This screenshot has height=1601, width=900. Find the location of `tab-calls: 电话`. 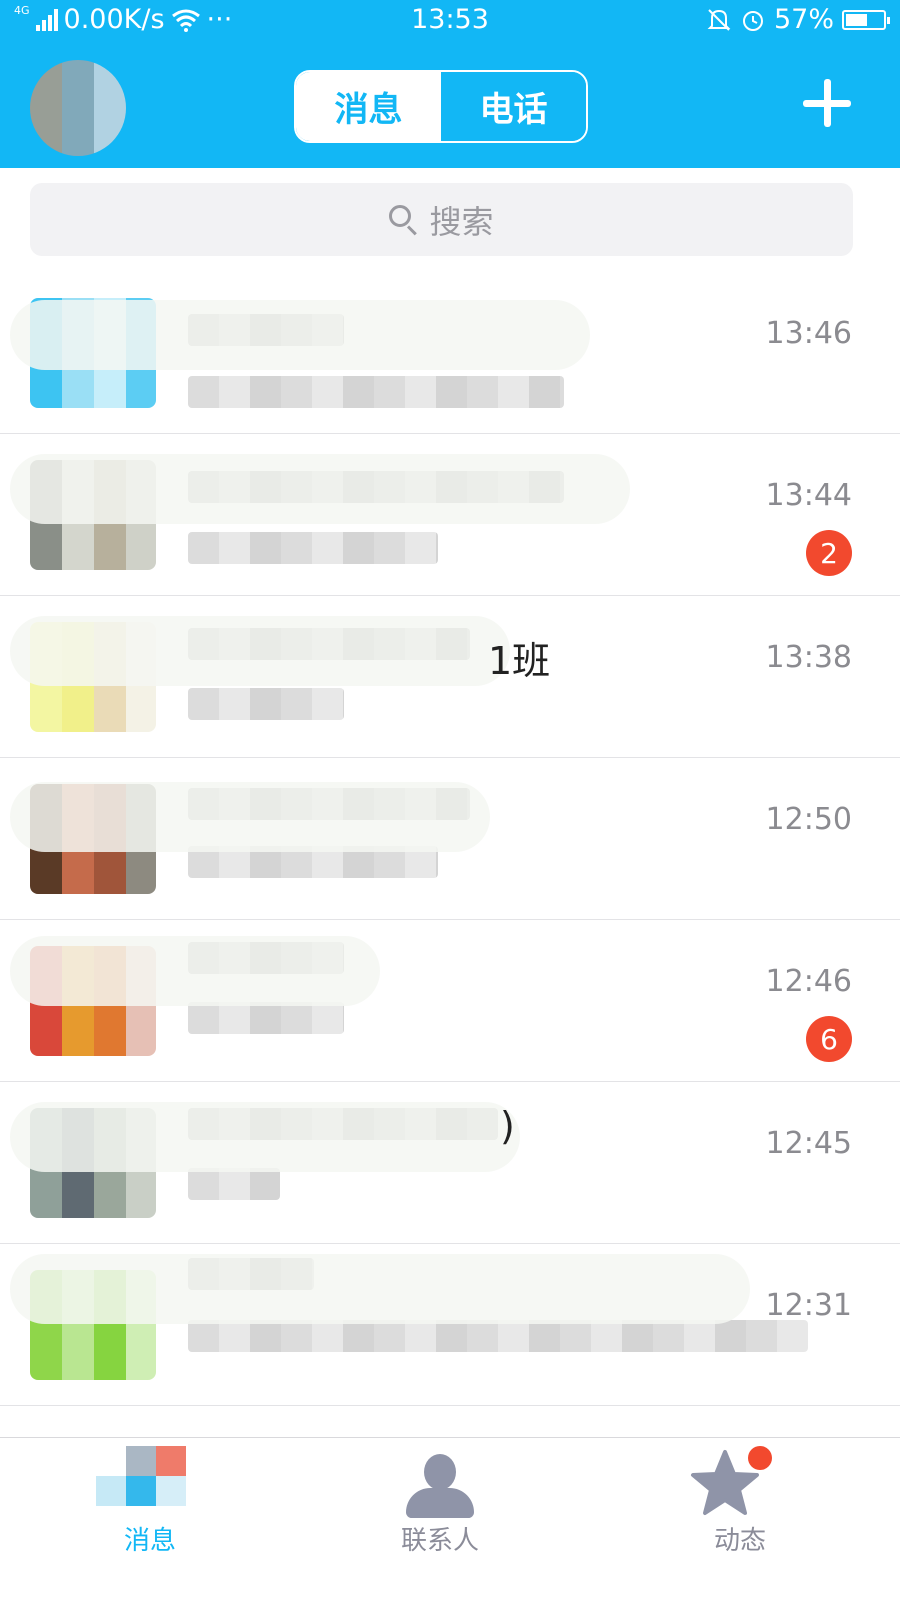

tab-calls: 电话 is located at coordinates (513, 106).